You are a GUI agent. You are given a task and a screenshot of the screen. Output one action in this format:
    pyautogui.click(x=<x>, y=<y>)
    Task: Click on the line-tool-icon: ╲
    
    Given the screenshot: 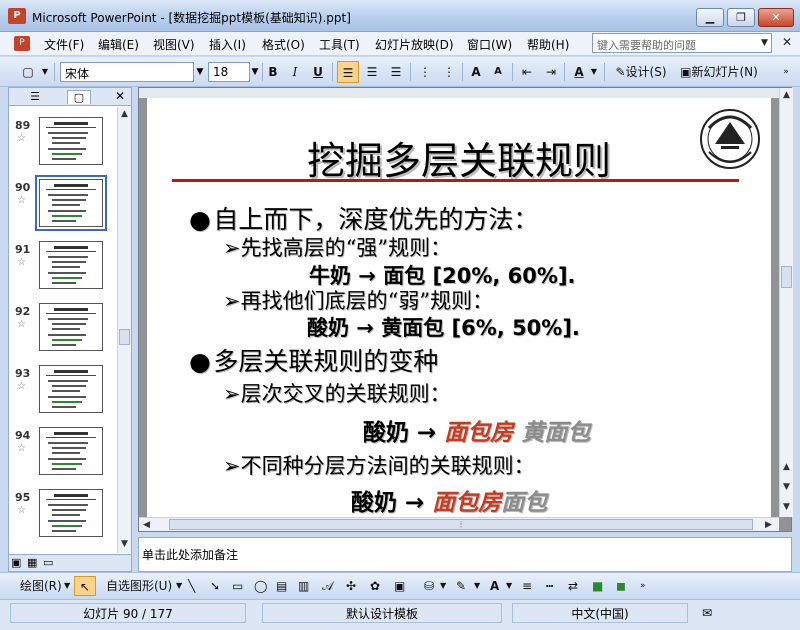 What is the action you would take?
    pyautogui.click(x=191, y=586)
    